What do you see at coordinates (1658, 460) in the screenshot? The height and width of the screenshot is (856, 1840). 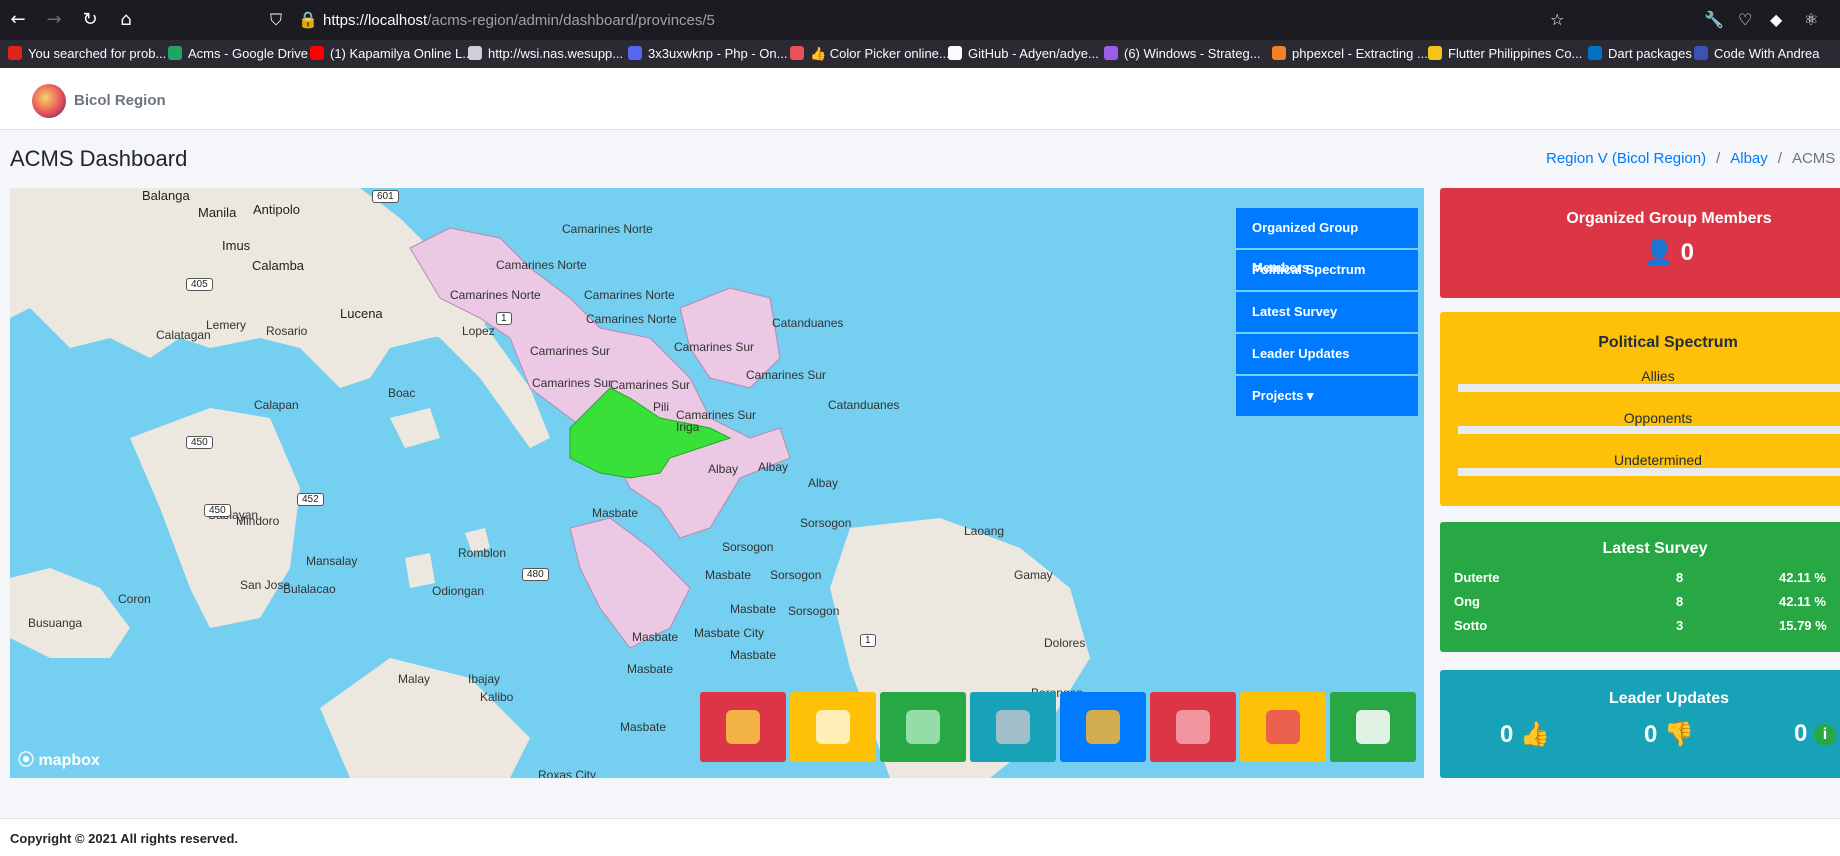 I see `undetermined-label: Undetermined` at bounding box center [1658, 460].